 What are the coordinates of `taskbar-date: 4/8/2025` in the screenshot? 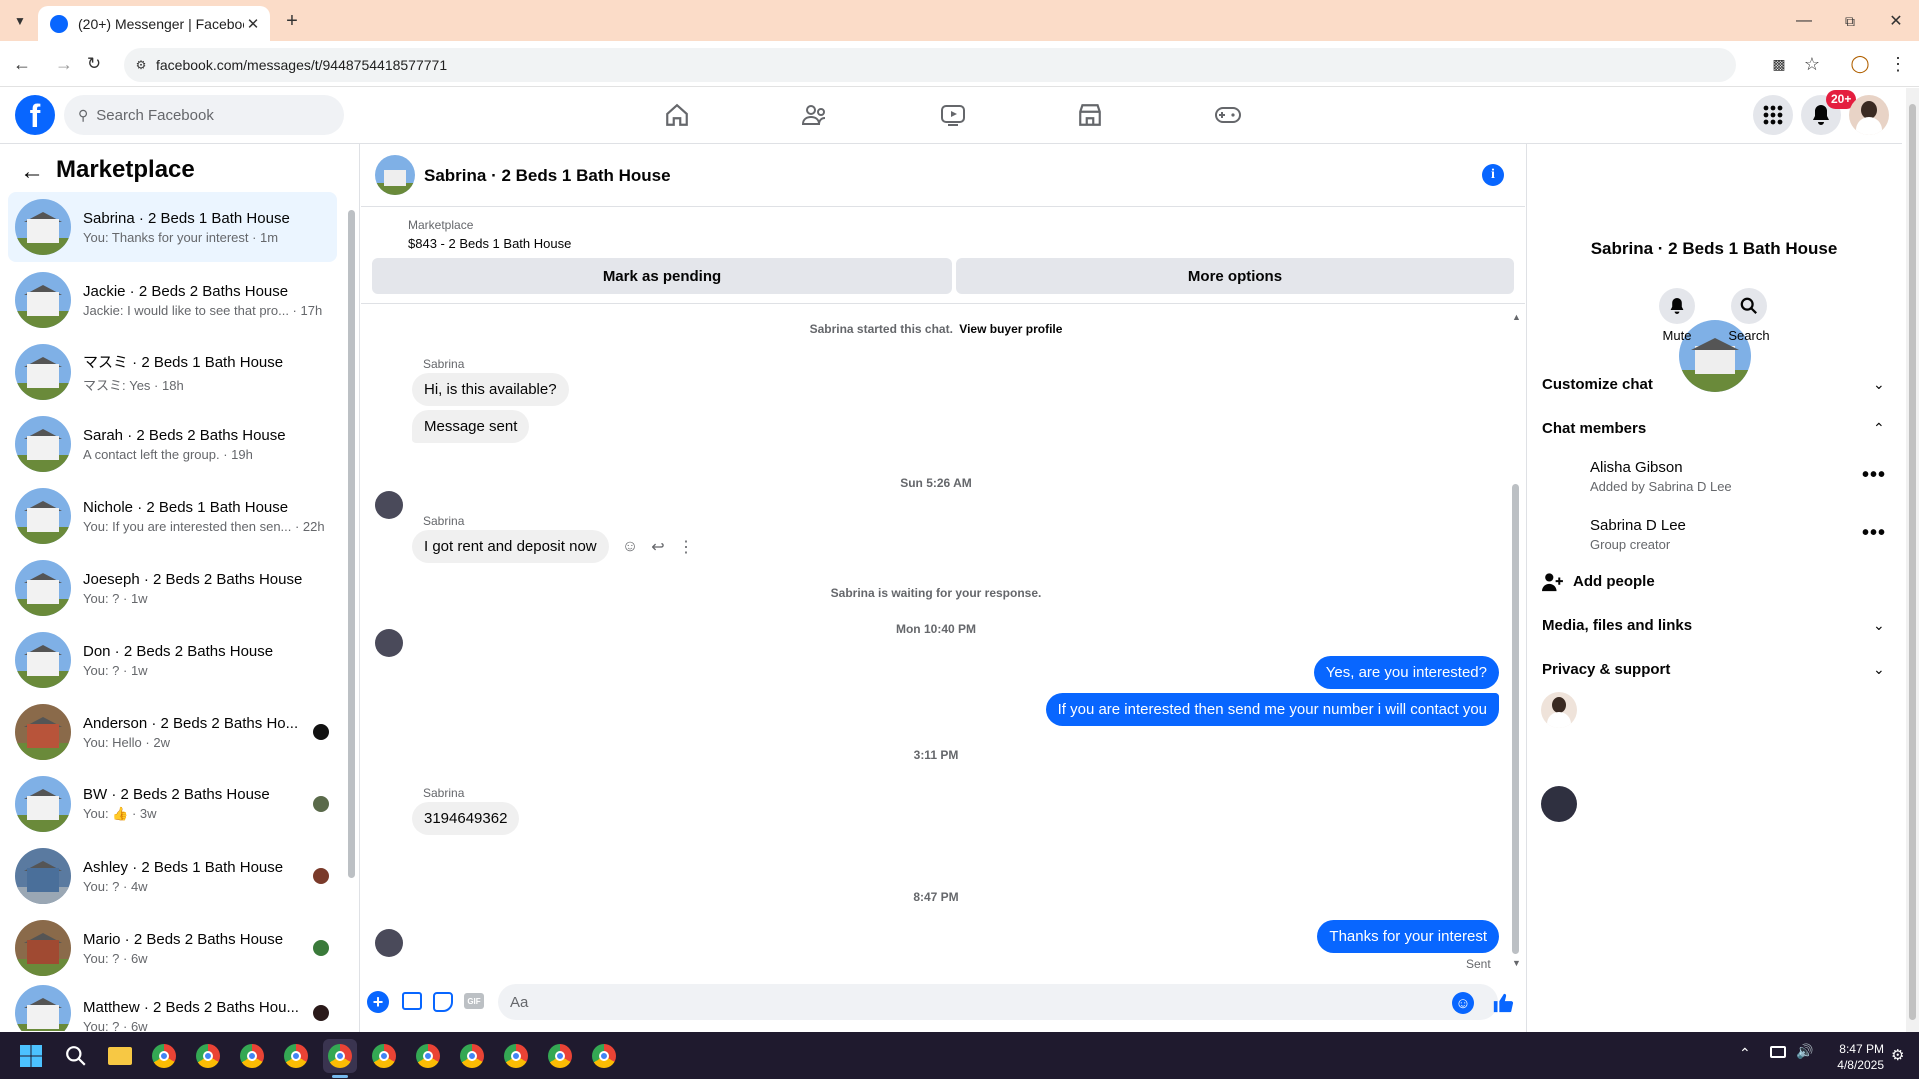 It's located at (1854, 1065).